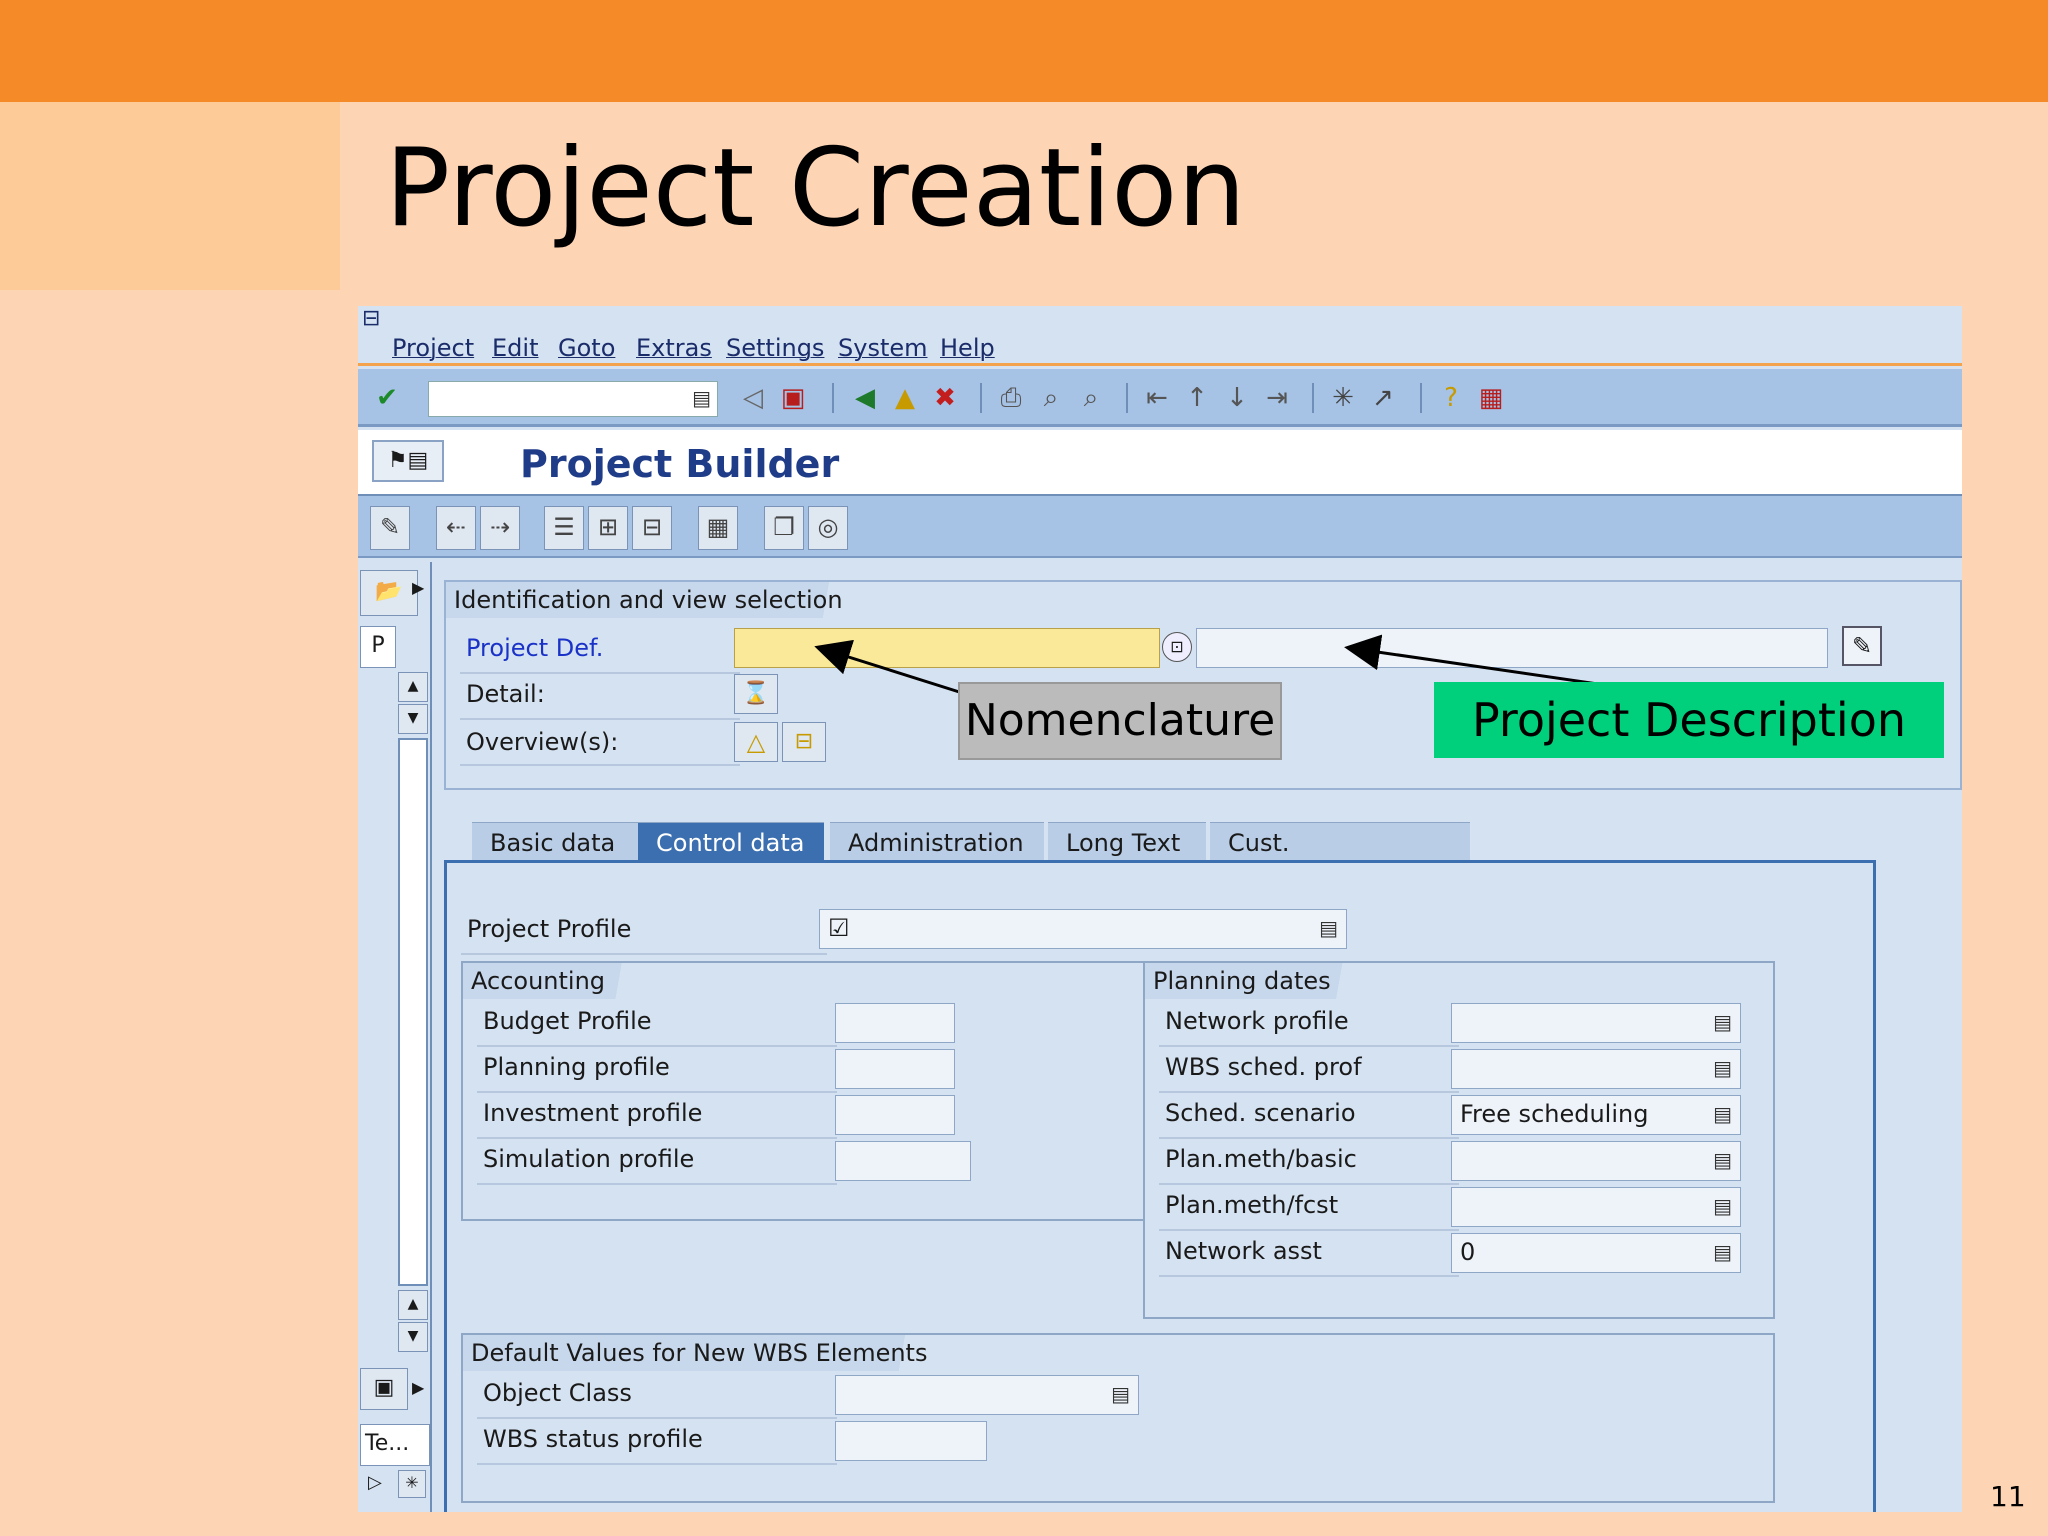 The image size is (2048, 1536). Describe the element at coordinates (567, 1021) in the screenshot. I see `budget-profile-label: Budget Profile` at that location.